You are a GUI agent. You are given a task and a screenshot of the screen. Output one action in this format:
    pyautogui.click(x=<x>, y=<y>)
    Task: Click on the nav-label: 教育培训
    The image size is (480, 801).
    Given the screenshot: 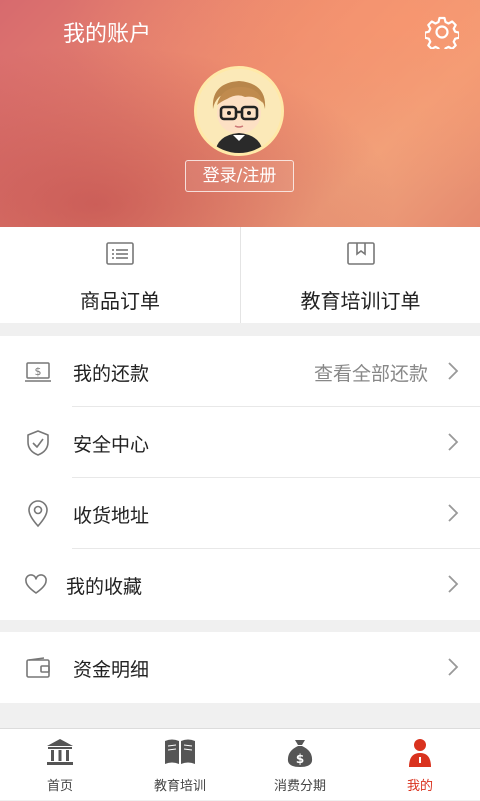 What is the action you would take?
    pyautogui.click(x=179, y=786)
    